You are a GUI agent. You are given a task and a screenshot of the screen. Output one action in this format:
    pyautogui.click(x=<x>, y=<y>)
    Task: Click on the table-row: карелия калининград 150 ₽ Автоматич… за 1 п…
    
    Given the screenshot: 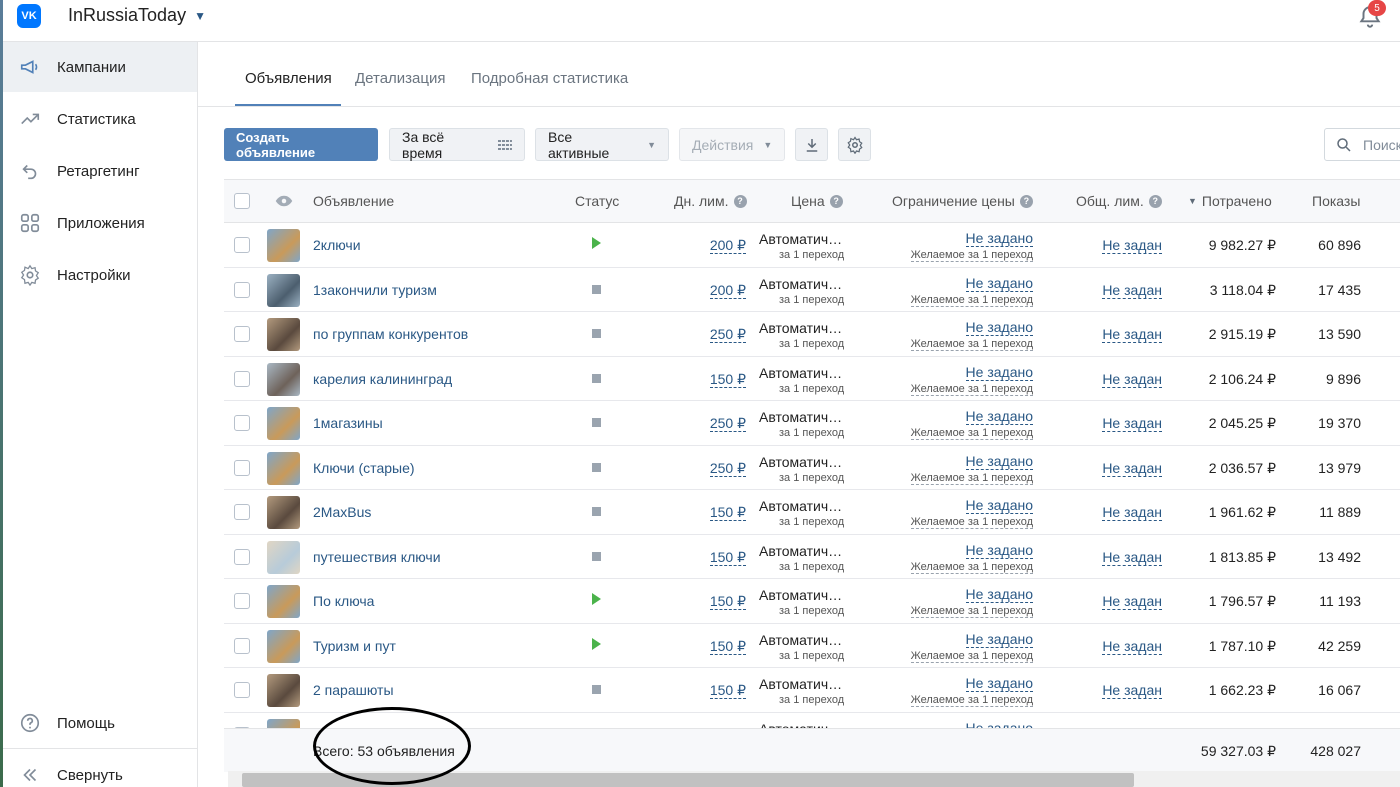 What is the action you would take?
    pyautogui.click(x=812, y=379)
    